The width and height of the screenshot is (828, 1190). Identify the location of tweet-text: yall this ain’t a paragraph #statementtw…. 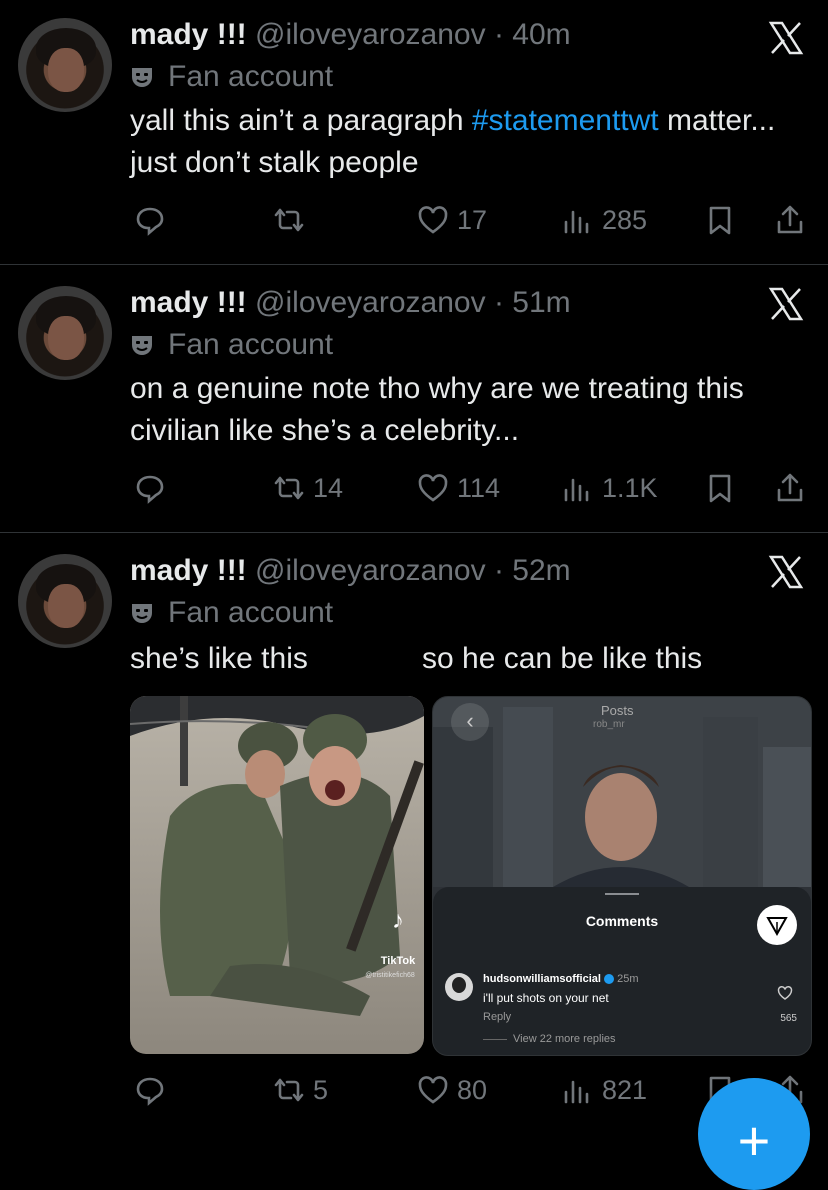
(465, 142).